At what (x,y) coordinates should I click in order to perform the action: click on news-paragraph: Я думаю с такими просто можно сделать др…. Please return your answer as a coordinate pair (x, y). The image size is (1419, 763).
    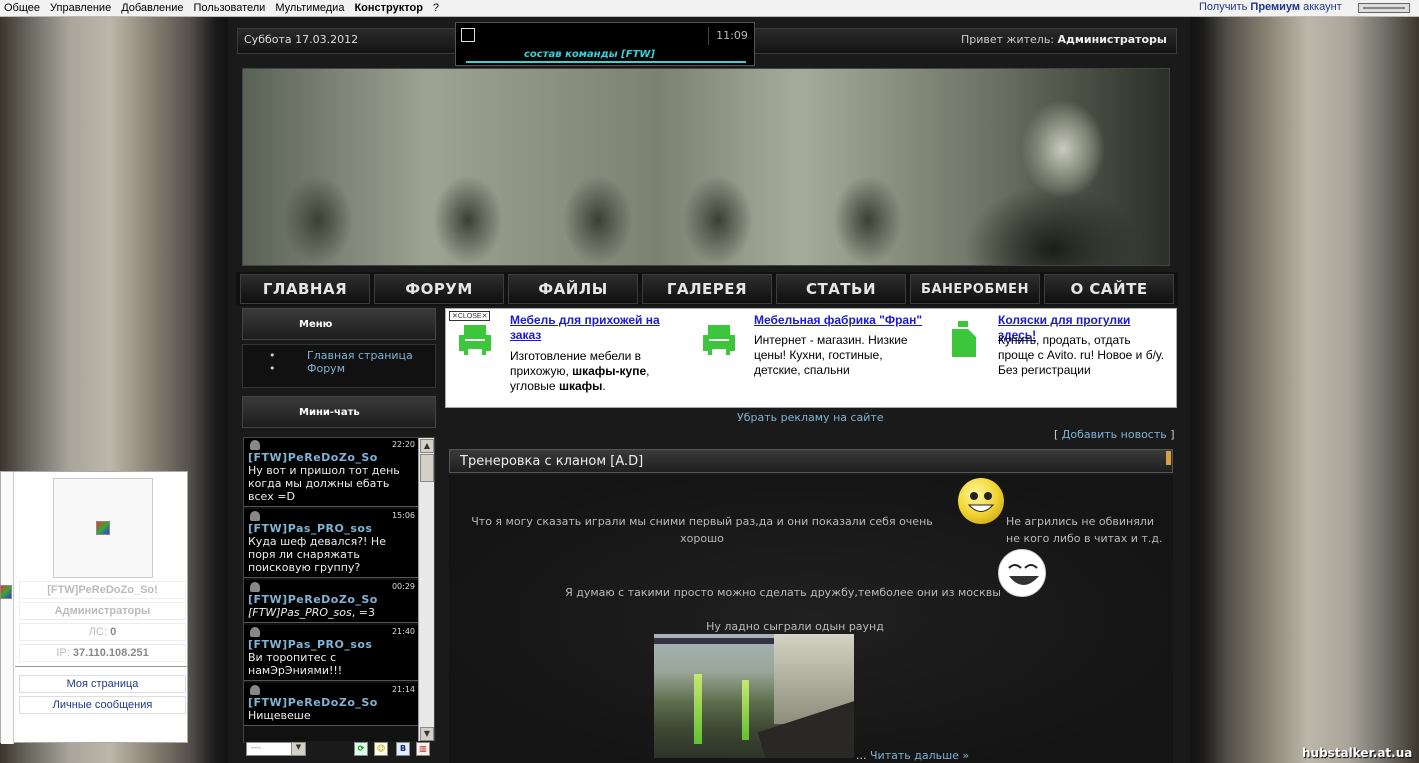
    Looking at the image, I should click on (783, 592).